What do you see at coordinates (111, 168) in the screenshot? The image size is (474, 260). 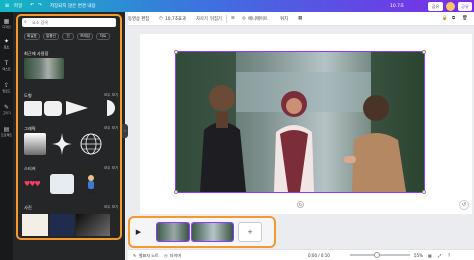 I see `see-all-stickers: 모두 보기` at bounding box center [111, 168].